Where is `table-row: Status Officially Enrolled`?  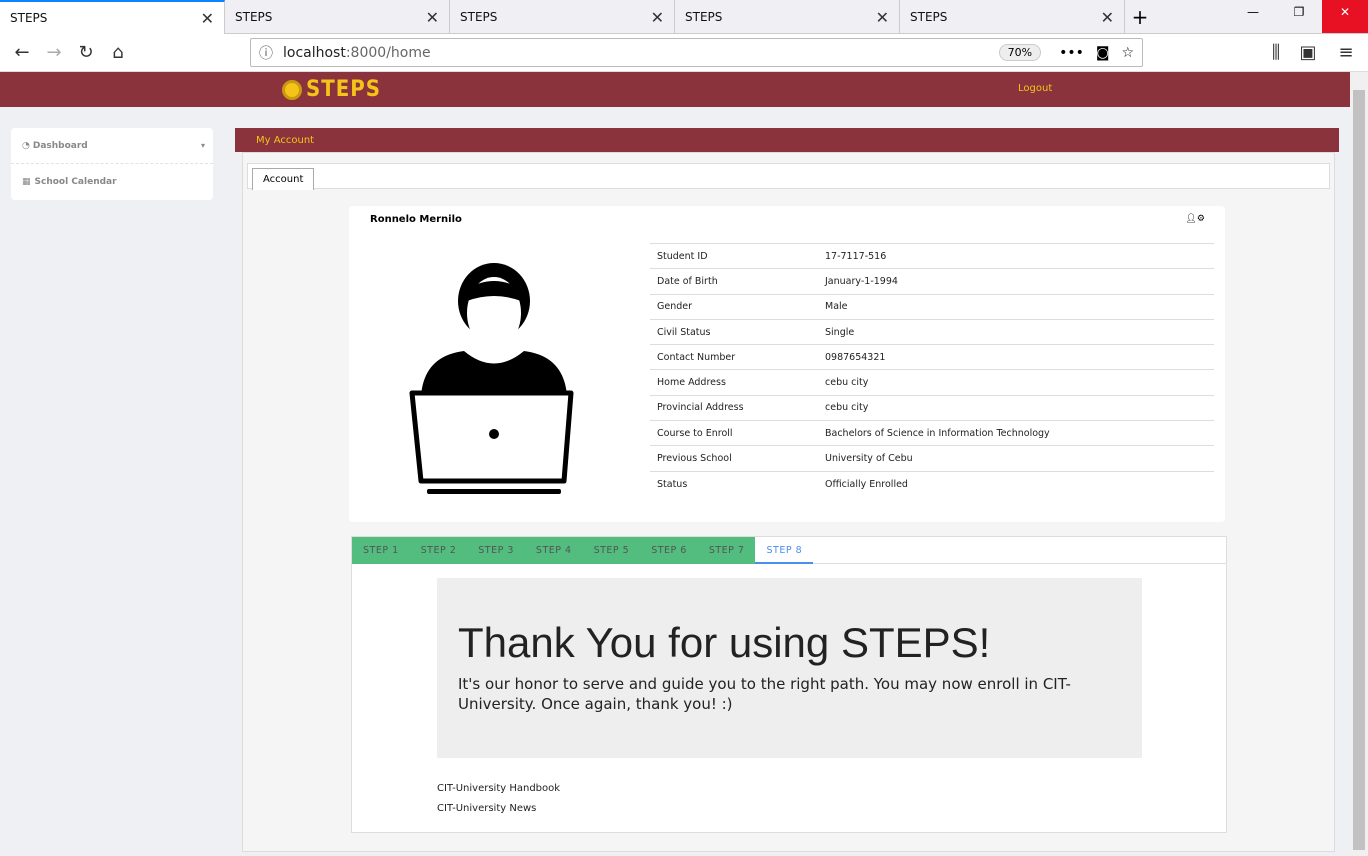
table-row: Status Officially Enrolled is located at coordinates (932, 483).